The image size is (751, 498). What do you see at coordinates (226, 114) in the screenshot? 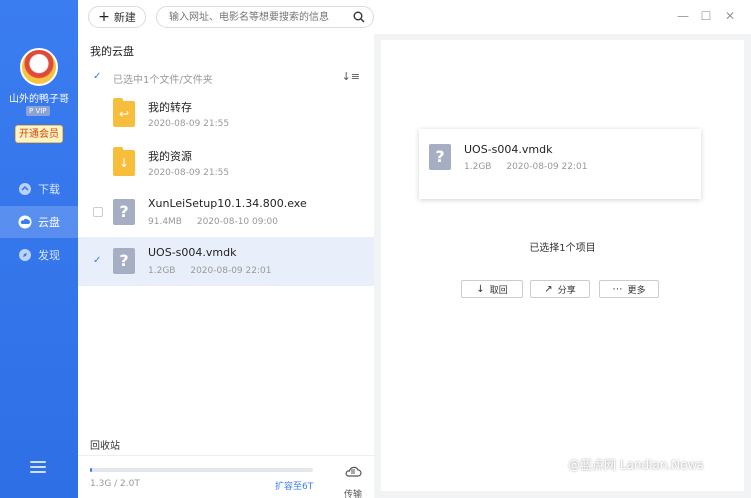
I see `list-item: ↩ 我的转存 2020-08-09 21:55` at bounding box center [226, 114].